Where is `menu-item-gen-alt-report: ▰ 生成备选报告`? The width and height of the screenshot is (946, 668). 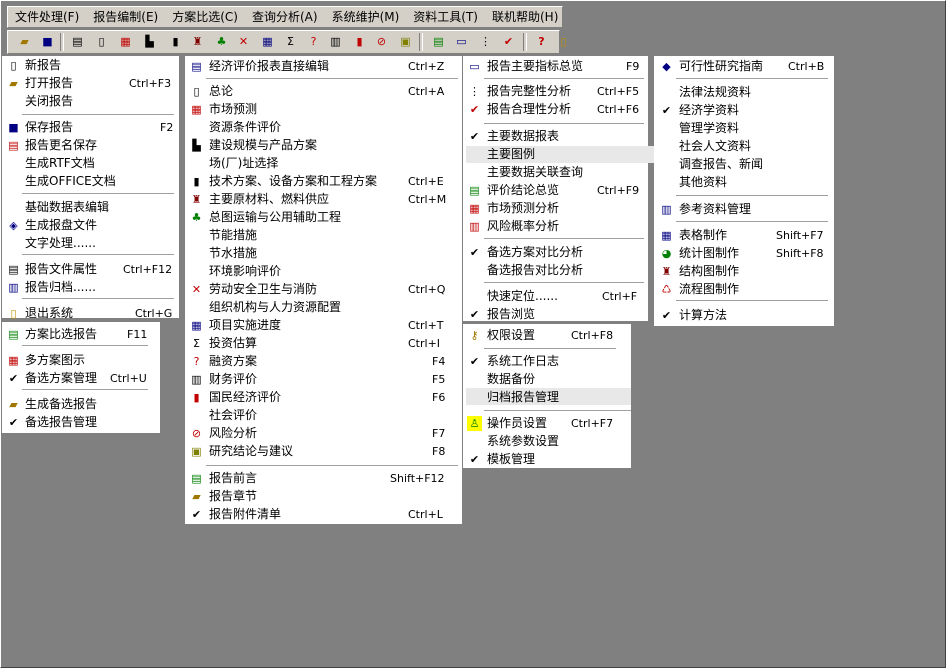
menu-item-gen-alt-report: ▰ 生成备选报告 is located at coordinates (82, 404).